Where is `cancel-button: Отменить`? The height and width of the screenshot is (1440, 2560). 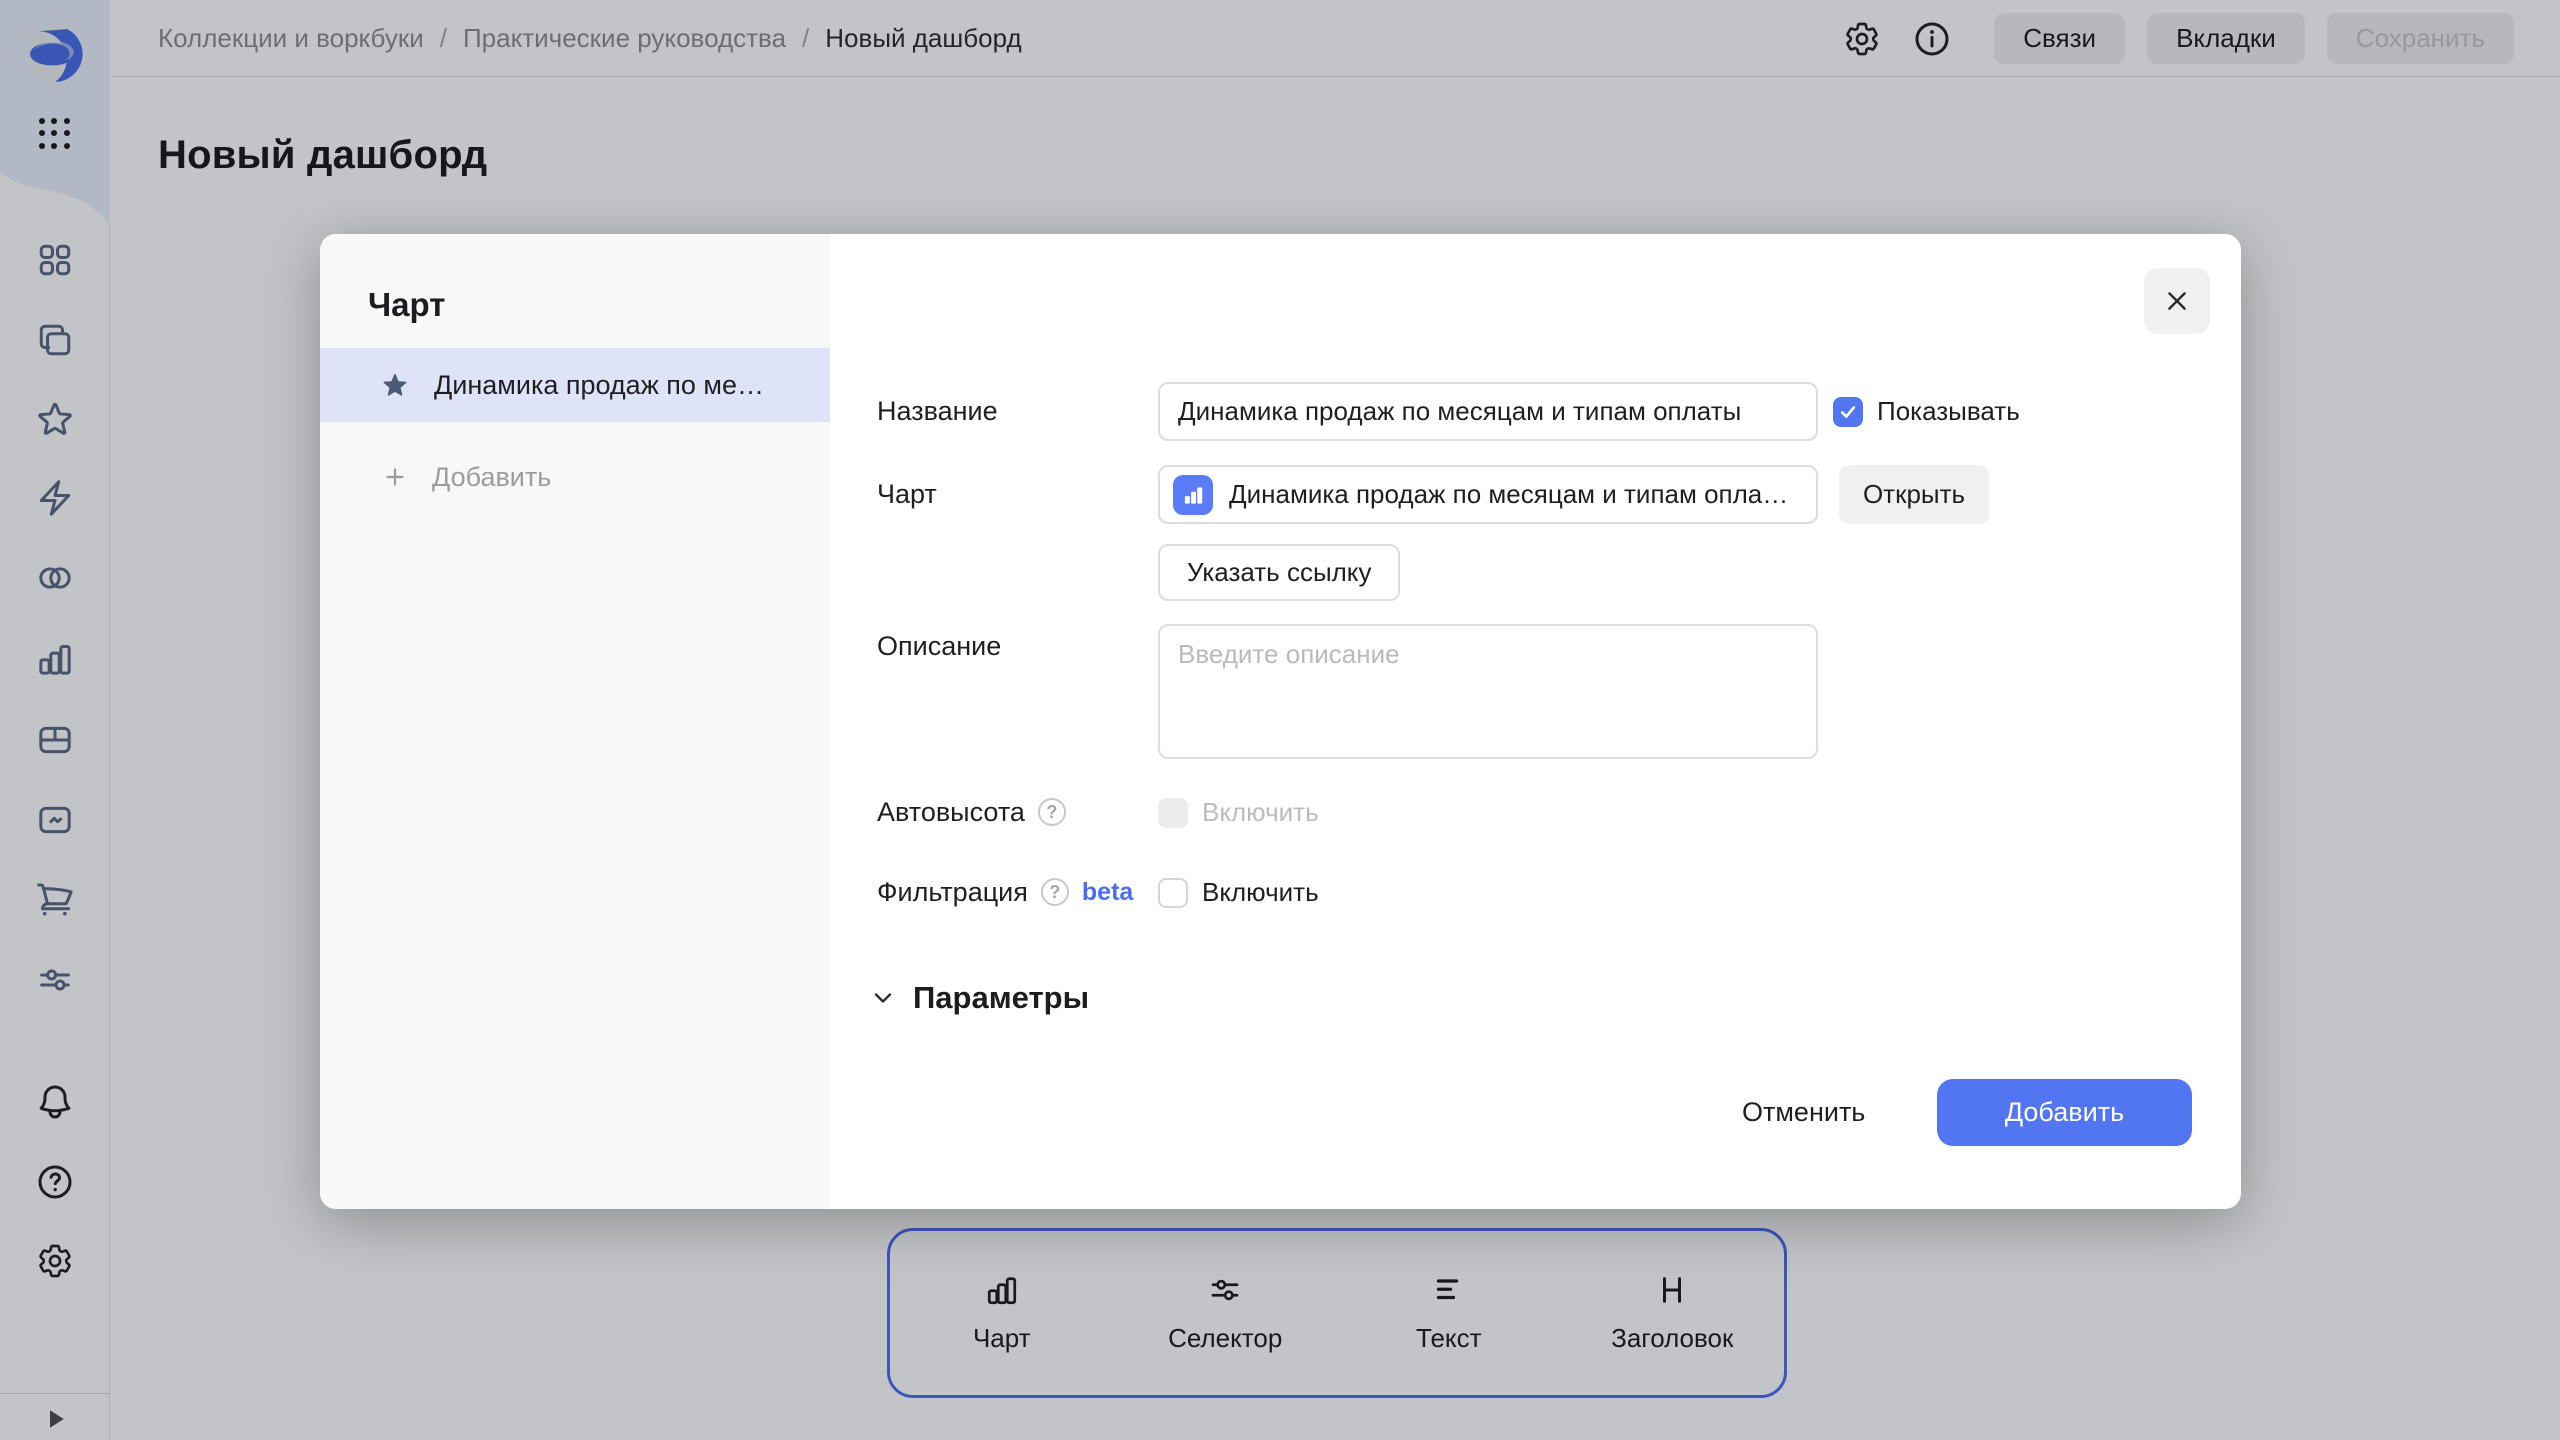
cancel-button: Отменить is located at coordinates (1803, 1112).